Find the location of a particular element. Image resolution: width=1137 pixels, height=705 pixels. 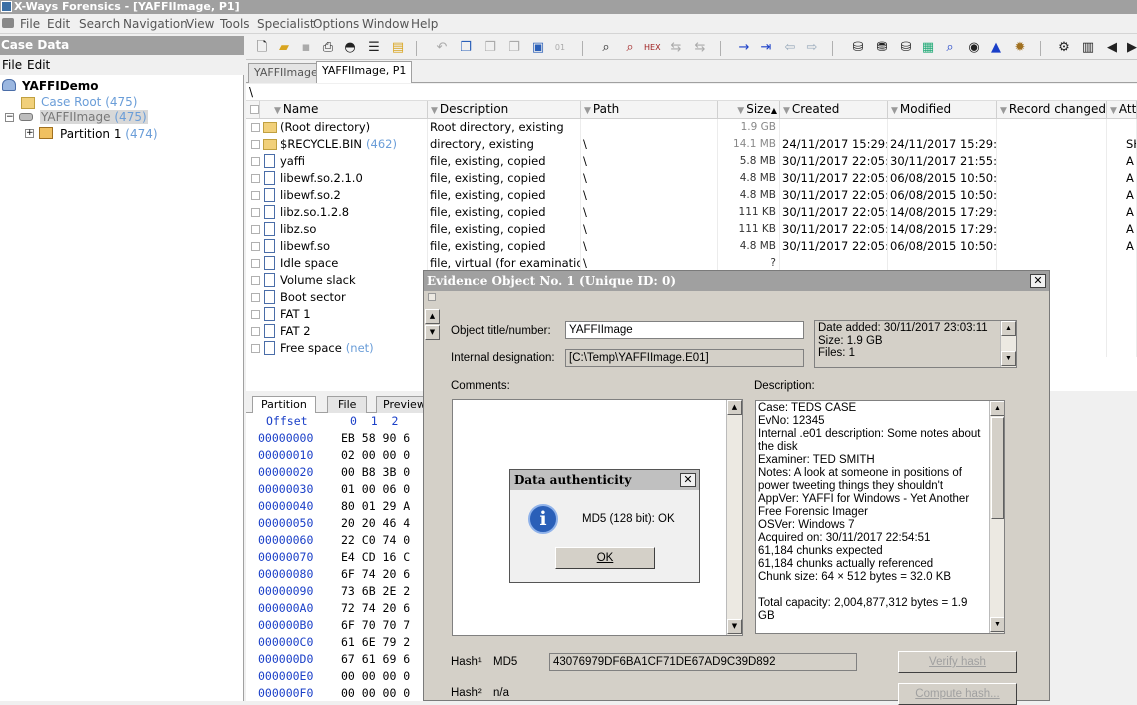

hex-row: 00000060 22 C0 74 0 is located at coordinates (336, 540).